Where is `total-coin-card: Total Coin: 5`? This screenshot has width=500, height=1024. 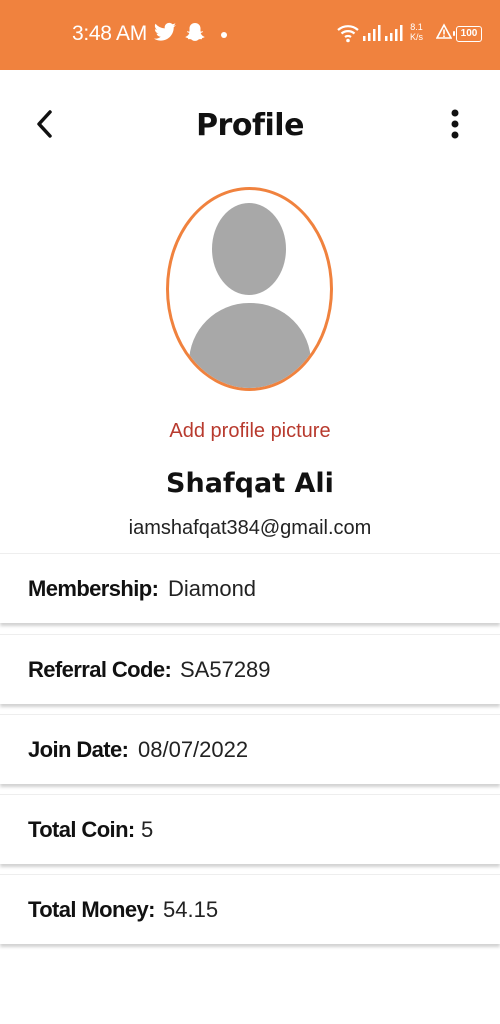
total-coin-card: Total Coin: 5 is located at coordinates (250, 829).